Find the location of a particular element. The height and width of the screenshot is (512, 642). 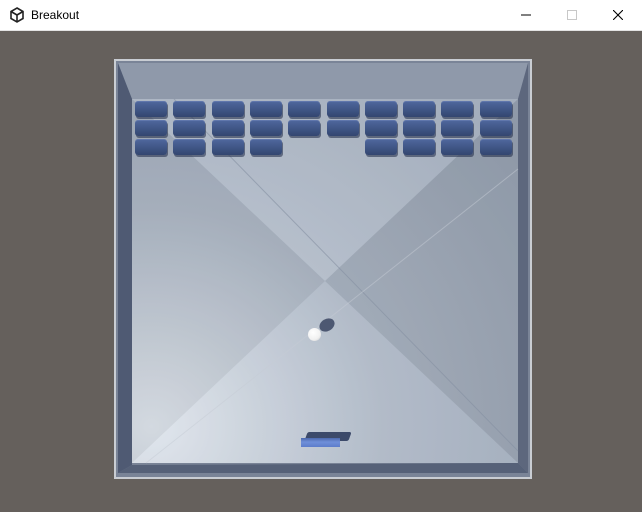

unity-logo-icon is located at coordinates (17, 15).